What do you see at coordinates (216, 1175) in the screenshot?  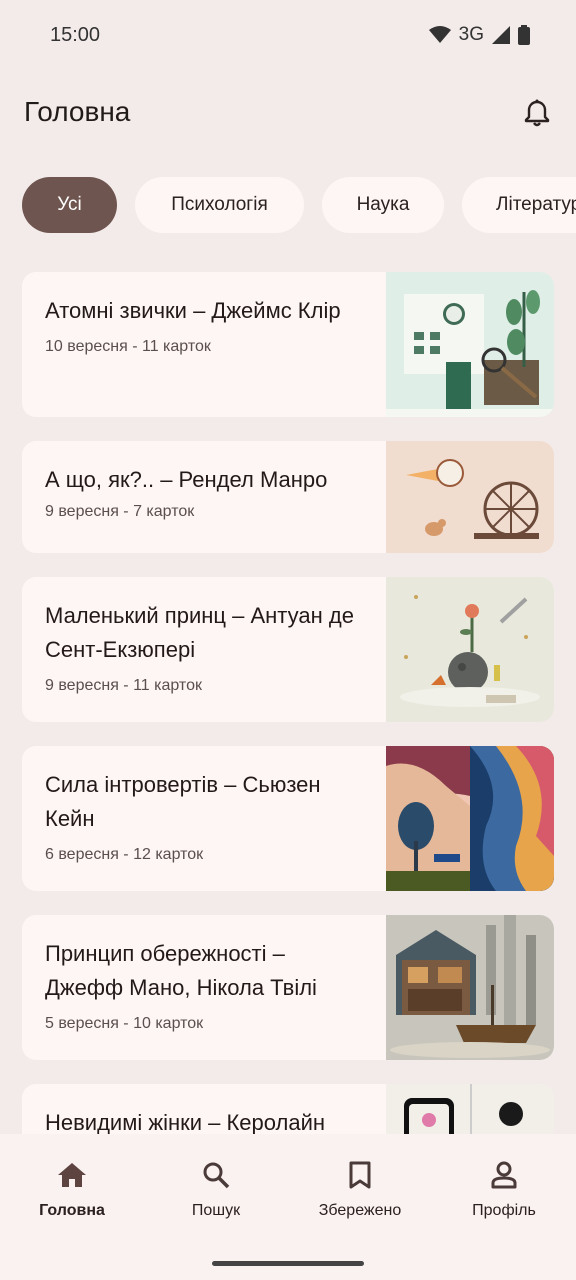 I see `search-icon` at bounding box center [216, 1175].